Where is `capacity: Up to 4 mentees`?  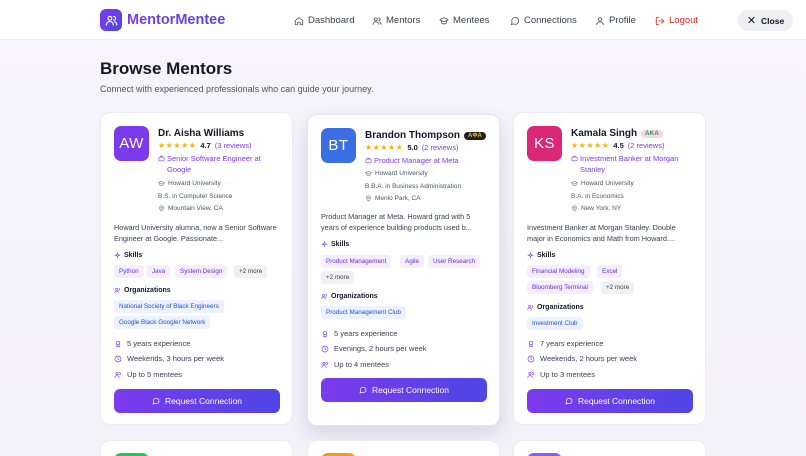
capacity: Up to 4 mentees is located at coordinates (355, 364).